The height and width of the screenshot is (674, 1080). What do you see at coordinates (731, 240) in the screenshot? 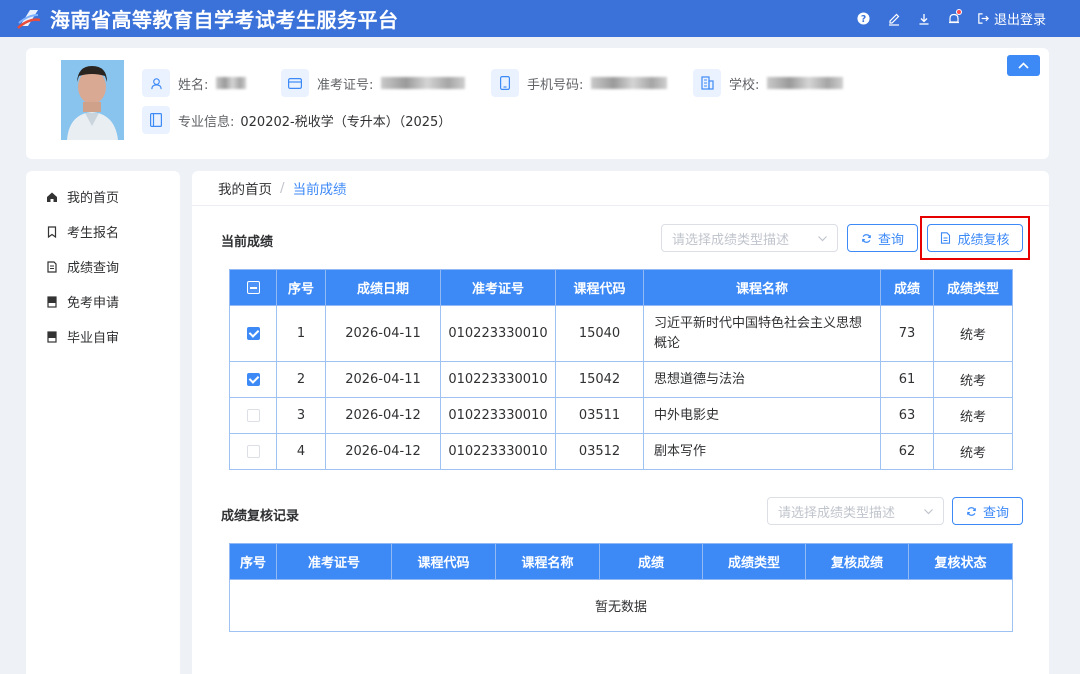
I see `score-type-placeholder: 请选择成绩类型描述` at bounding box center [731, 240].